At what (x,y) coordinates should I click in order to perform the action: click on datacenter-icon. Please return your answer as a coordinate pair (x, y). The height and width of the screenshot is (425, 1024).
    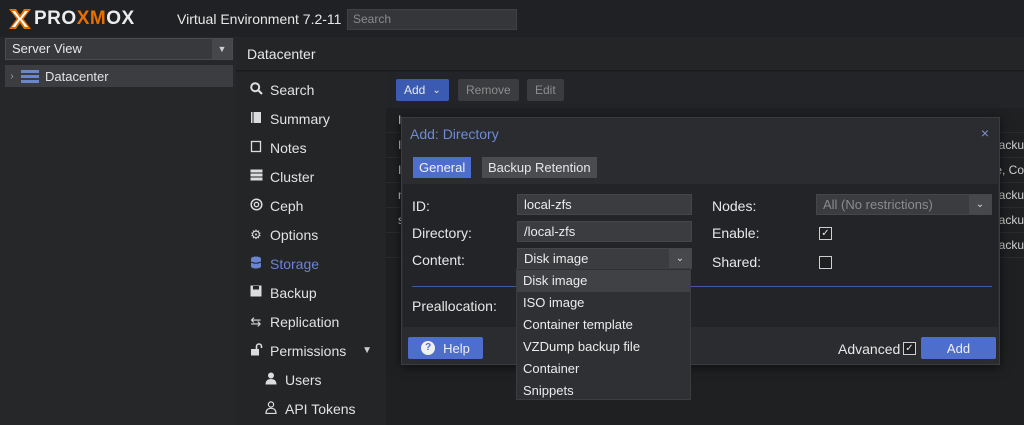
    Looking at the image, I should click on (30, 76).